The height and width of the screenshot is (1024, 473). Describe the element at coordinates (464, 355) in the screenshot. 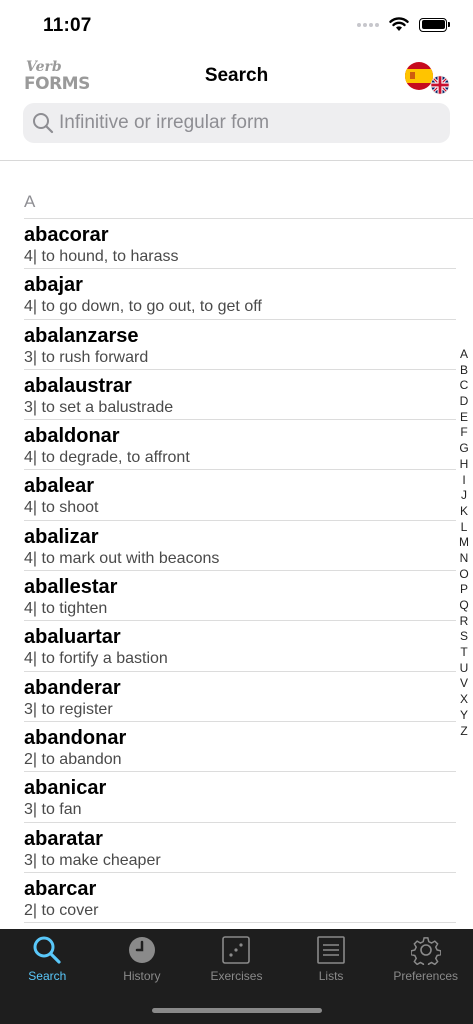

I see `index-letter: A` at that location.